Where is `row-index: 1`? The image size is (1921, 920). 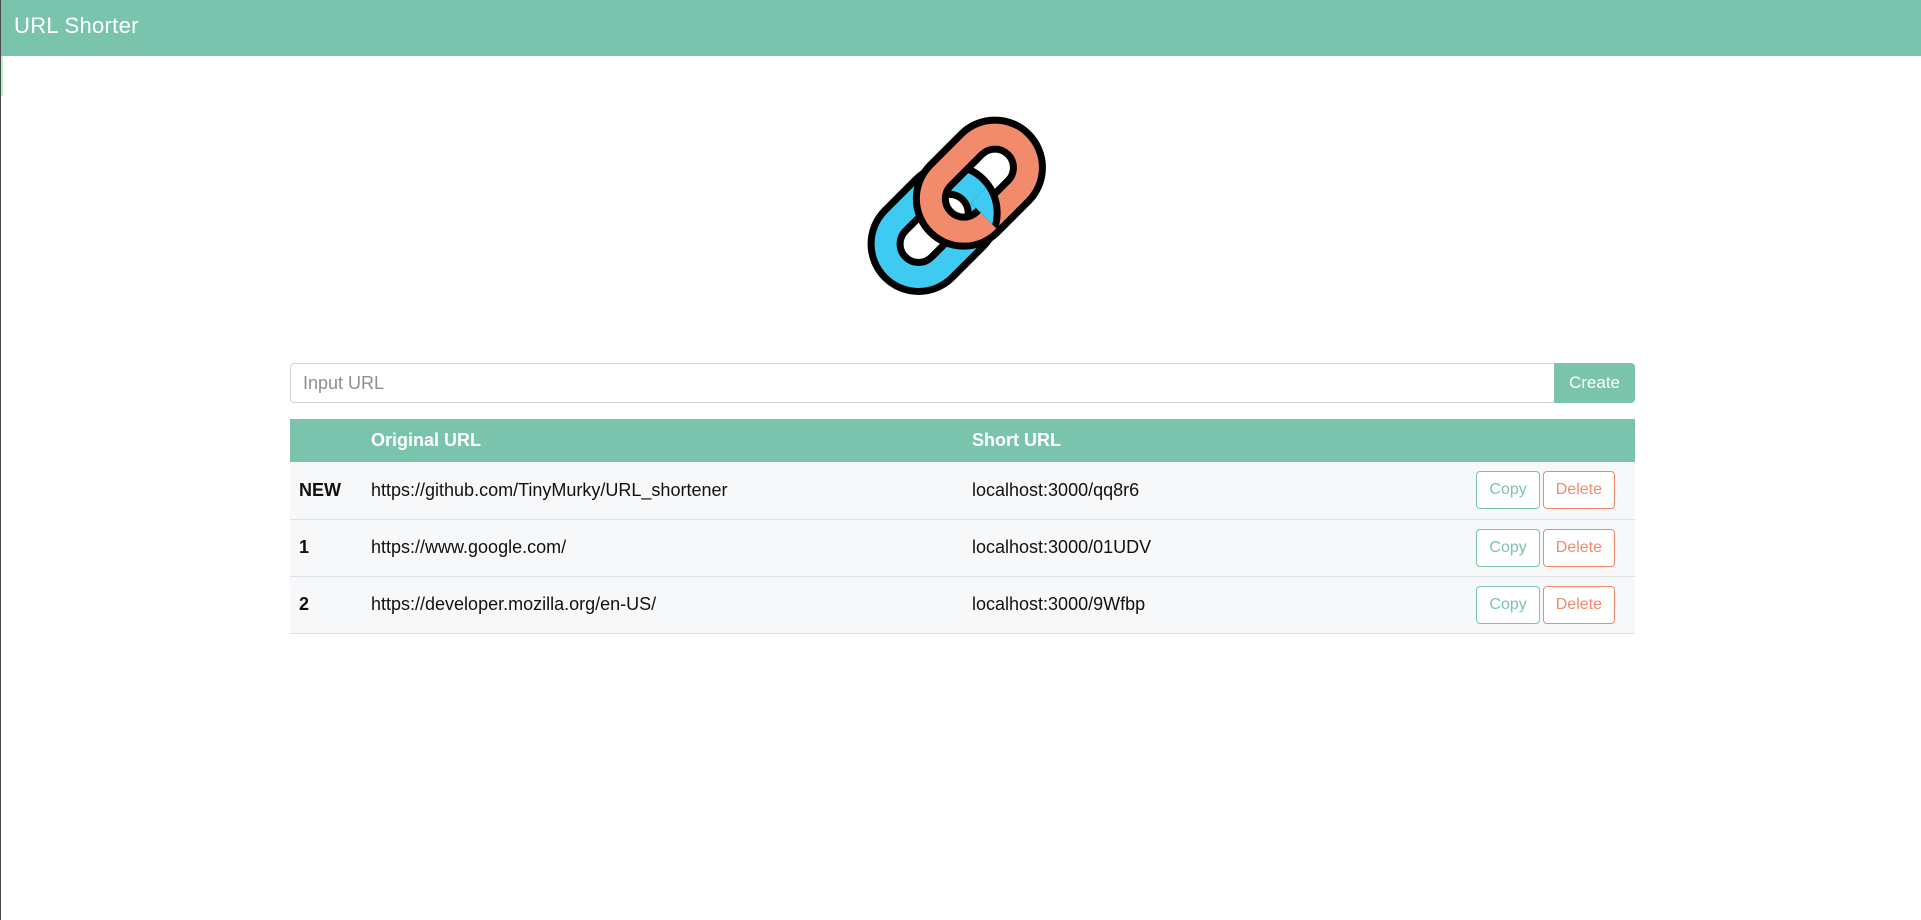 row-index: 1 is located at coordinates (304, 547).